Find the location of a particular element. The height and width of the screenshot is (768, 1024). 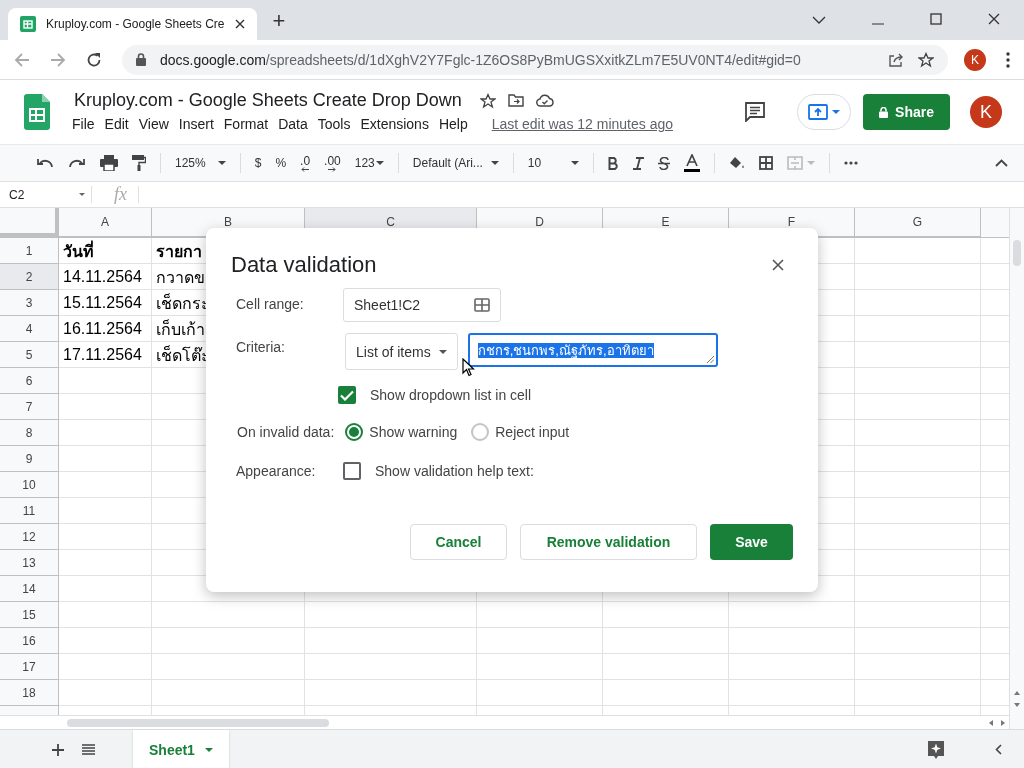

scroll-up-icon is located at coordinates (1017, 693).